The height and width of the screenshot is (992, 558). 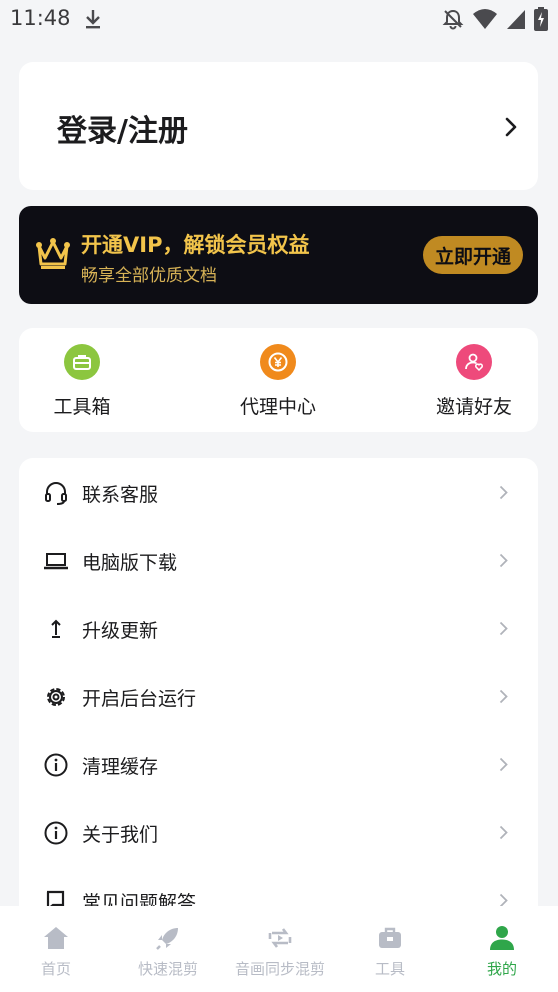 What do you see at coordinates (93, 19) in the screenshot?
I see `download-icon` at bounding box center [93, 19].